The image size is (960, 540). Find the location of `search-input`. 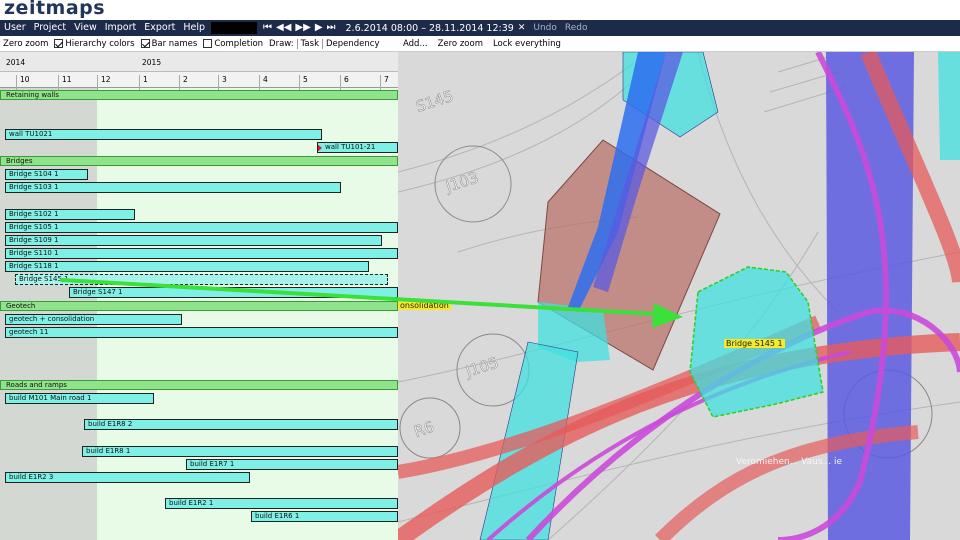

search-input is located at coordinates (234, 28).